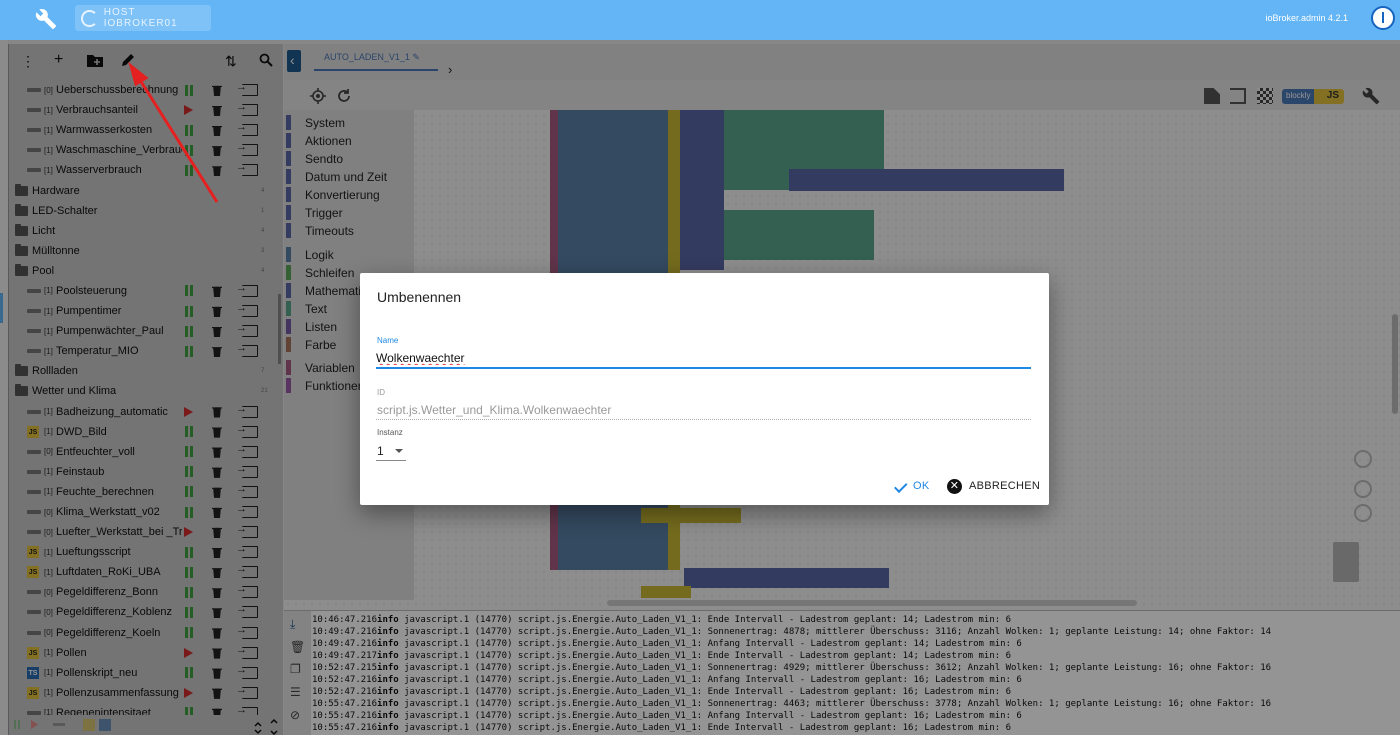 The height and width of the screenshot is (735, 1400). I want to click on id-label: ID, so click(381, 392).